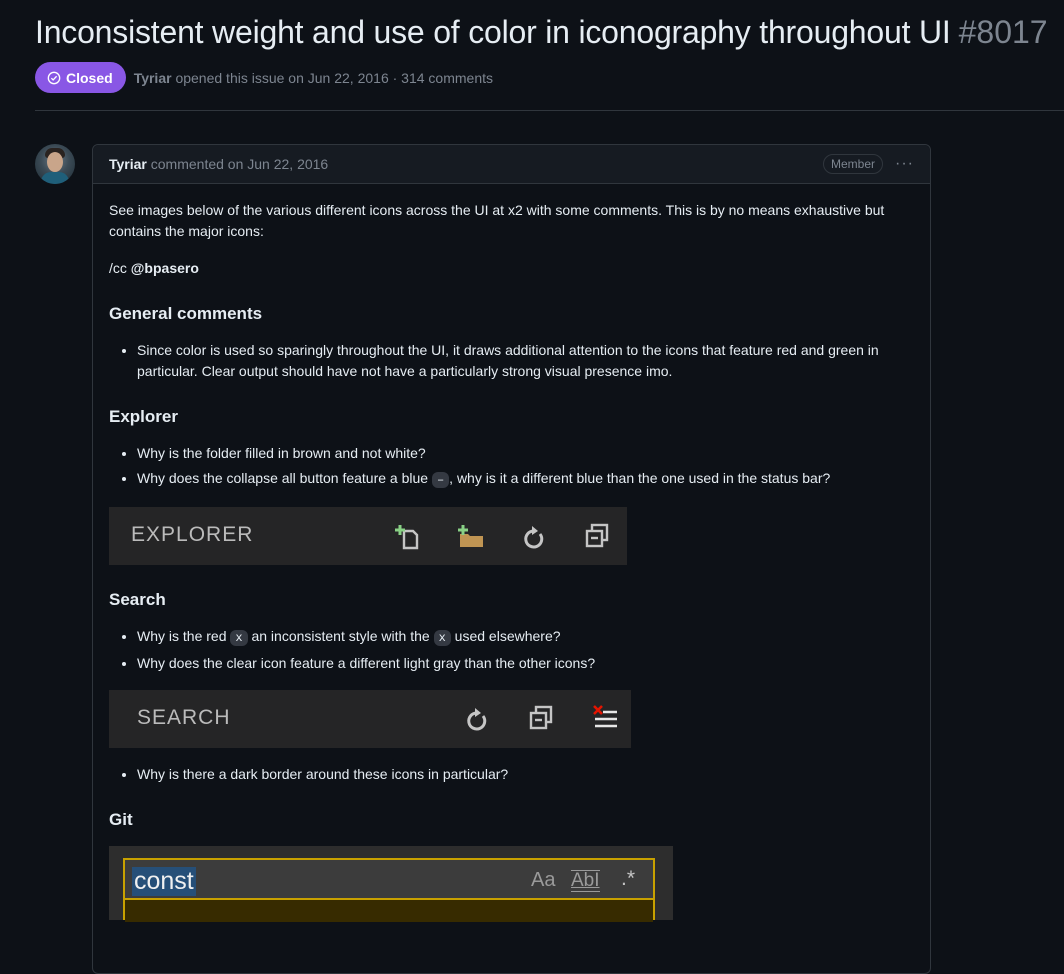 The width and height of the screenshot is (1064, 974). Describe the element at coordinates (389, 890) in the screenshot. I see `find-input-box: const Aa AbI .*` at that location.